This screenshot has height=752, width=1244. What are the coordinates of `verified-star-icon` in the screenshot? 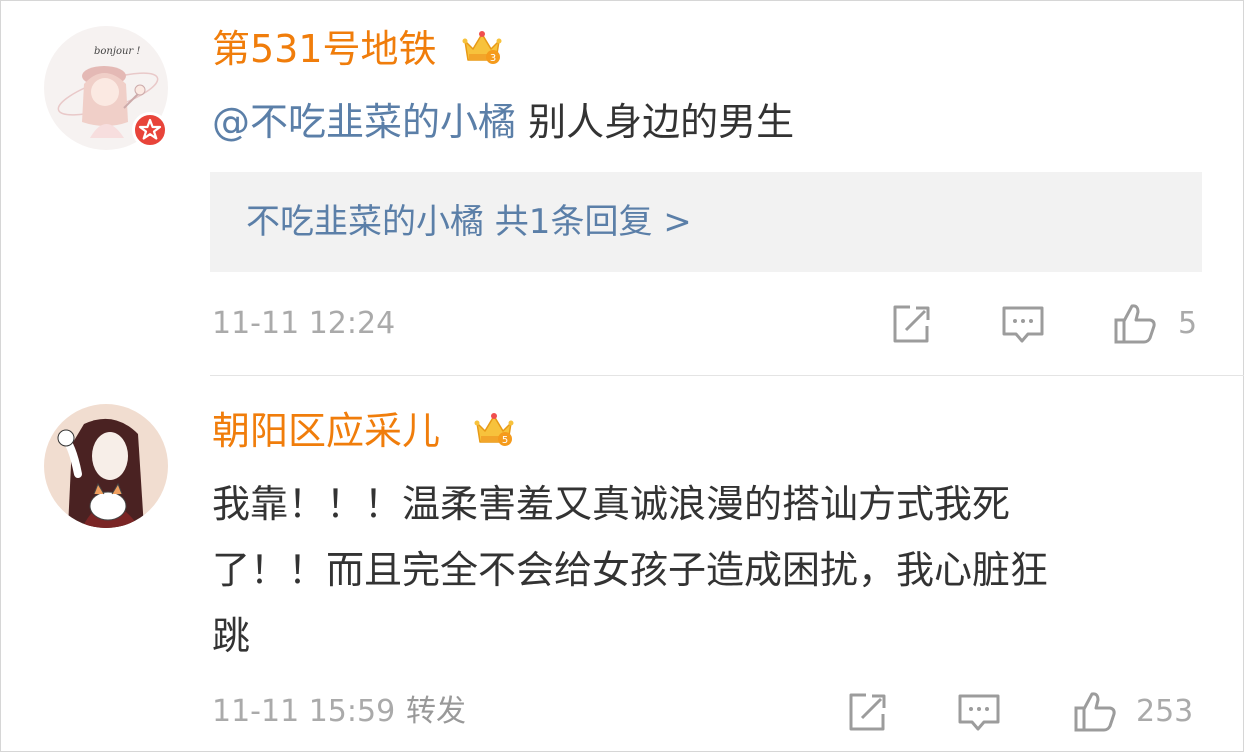 It's located at (150, 130).